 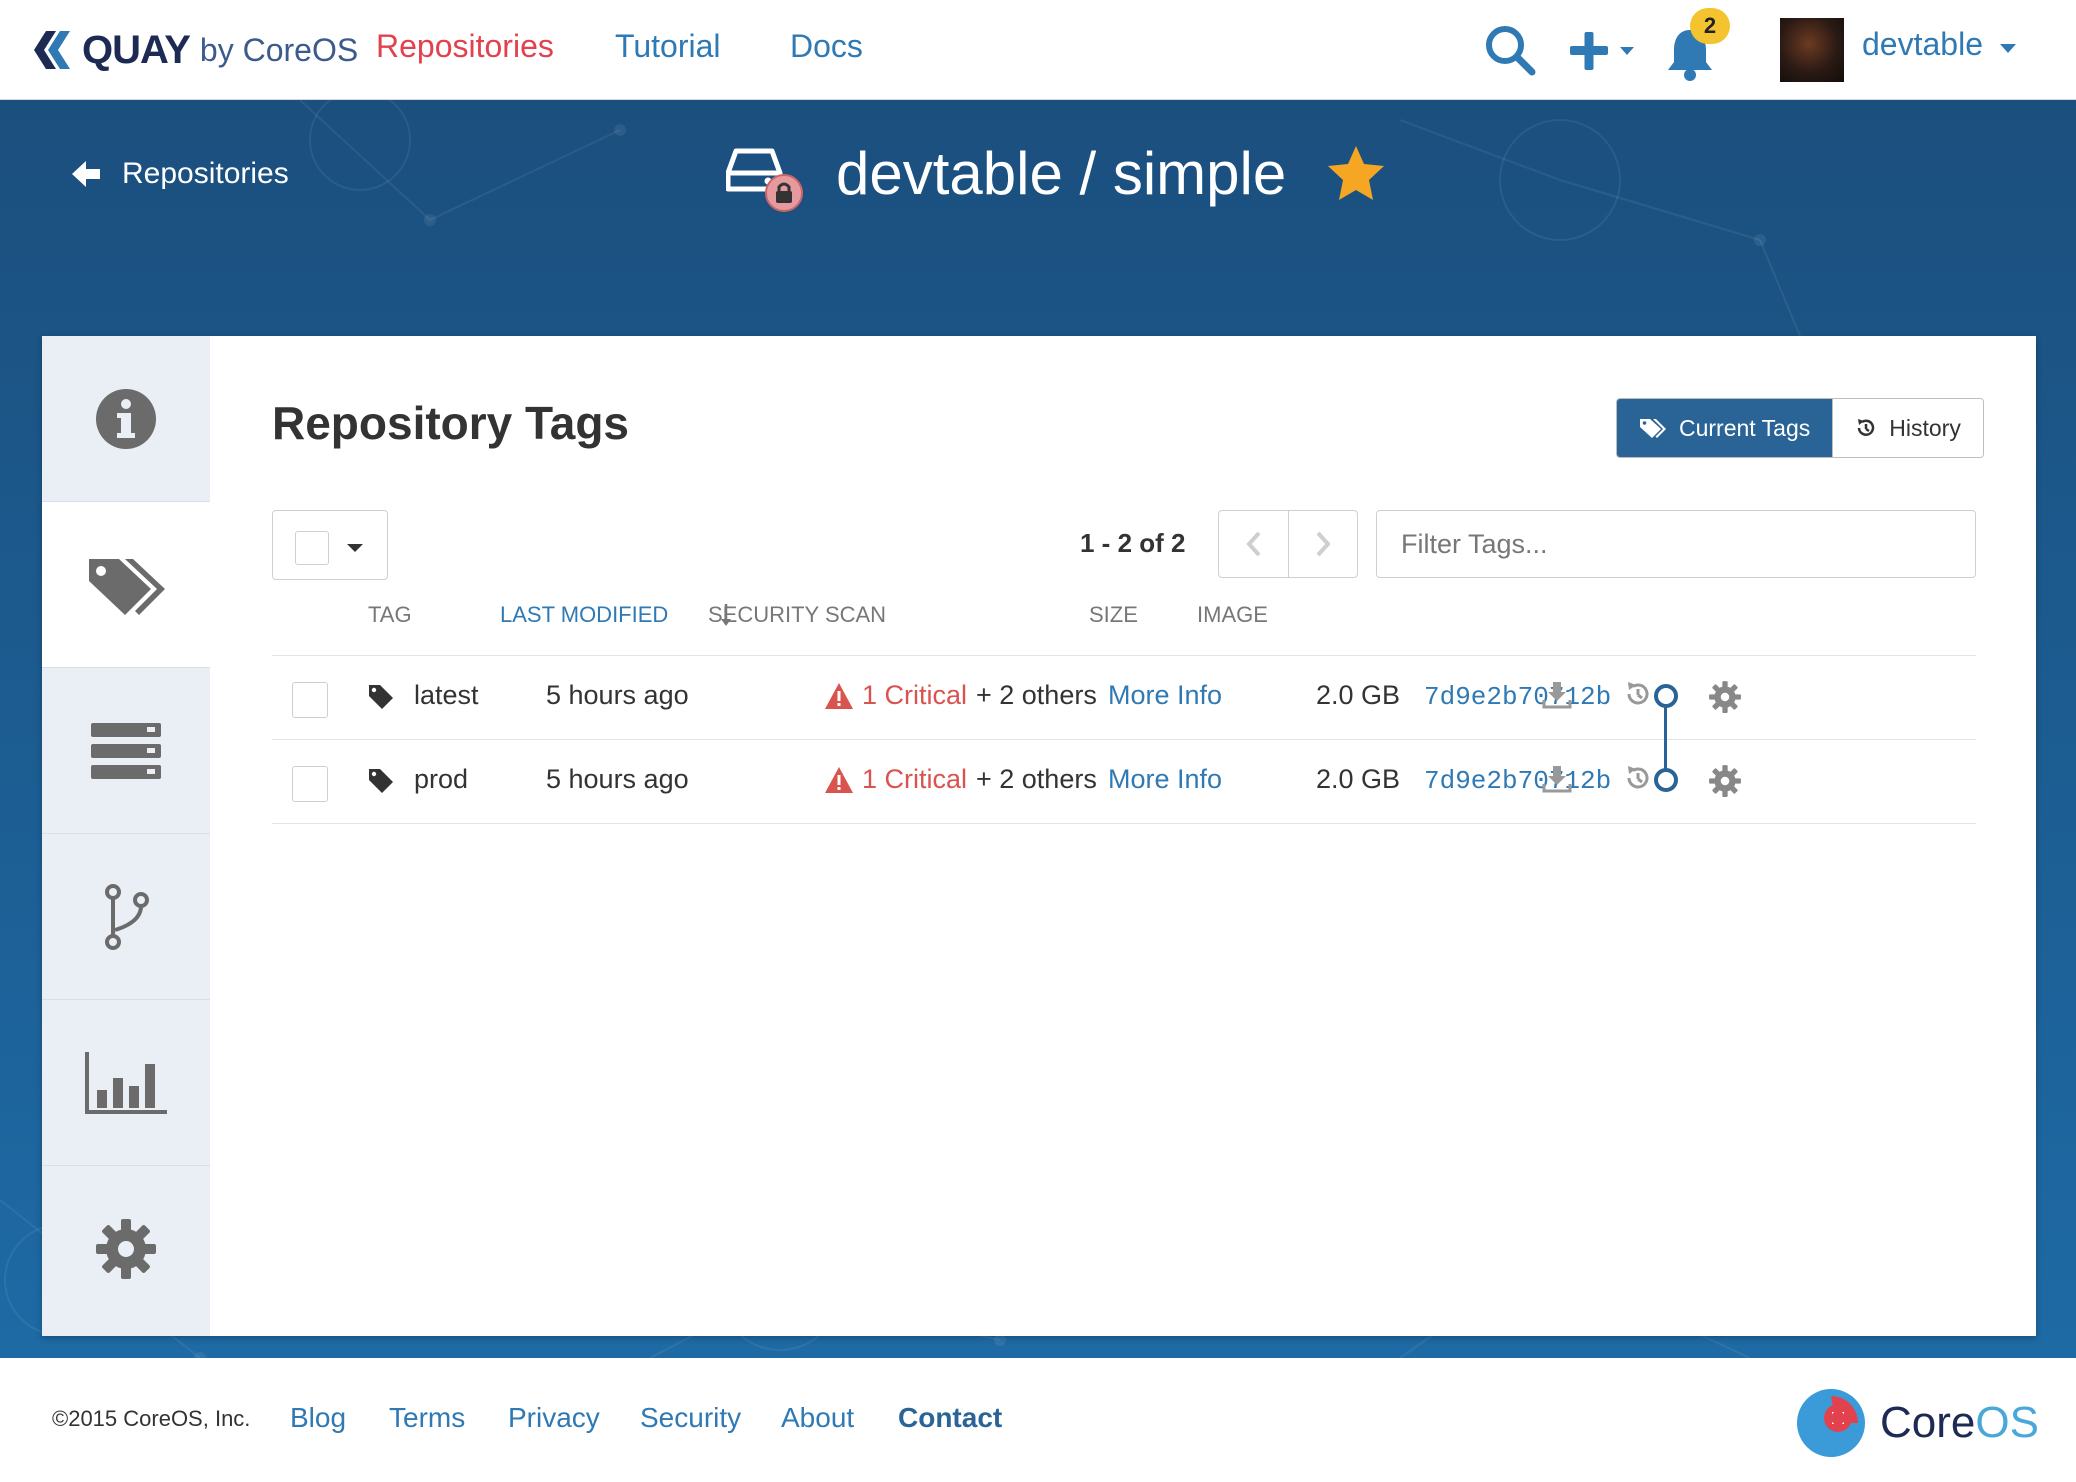 What do you see at coordinates (52, 50) in the screenshot?
I see `quay-logo-icon` at bounding box center [52, 50].